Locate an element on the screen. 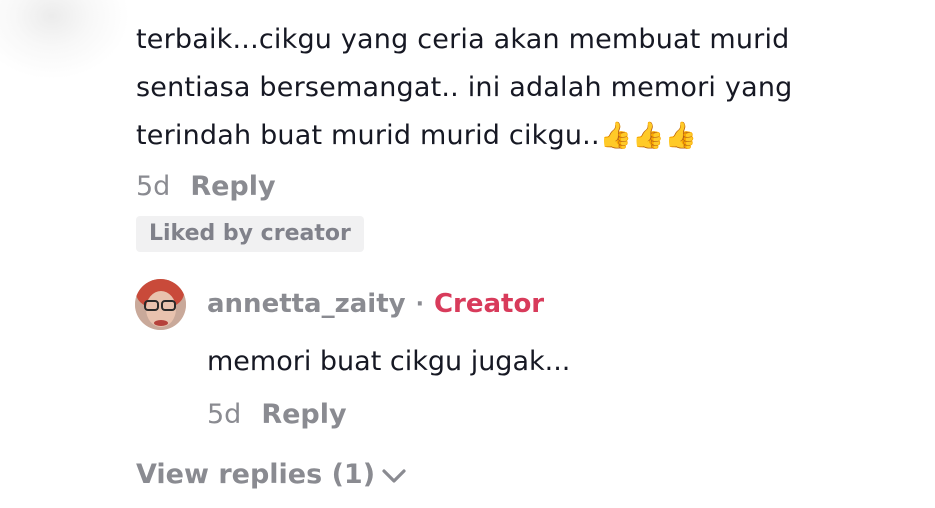  chevron-down-icon is located at coordinates (394, 476).